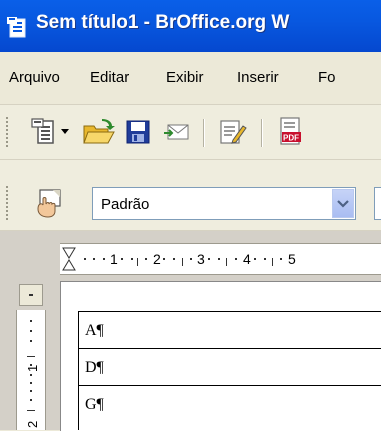 The image size is (381, 431). Describe the element at coordinates (258, 77) in the screenshot. I see `menu-inserir: Inserir` at that location.